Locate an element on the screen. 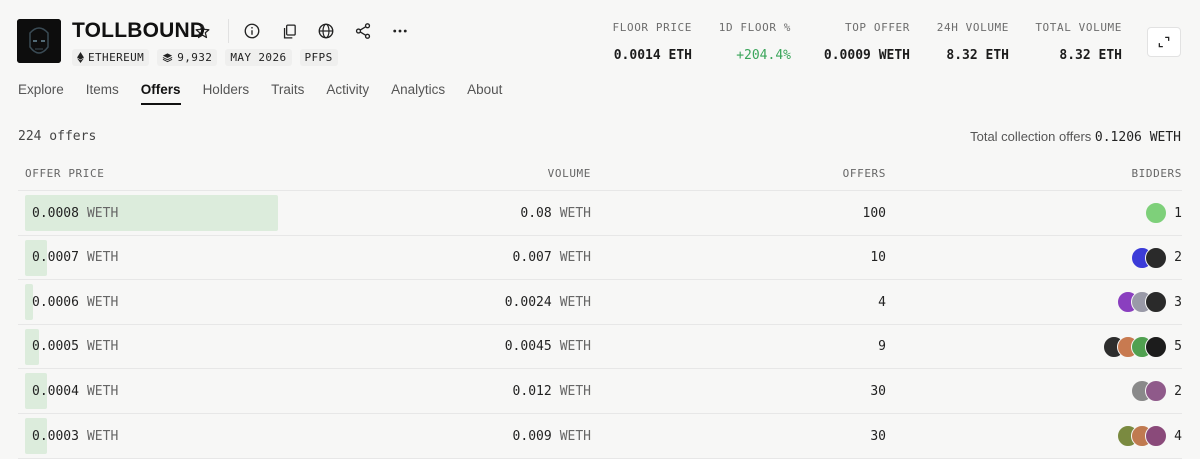 The height and width of the screenshot is (459, 1200). tab-offers: Offers is located at coordinates (160, 93).